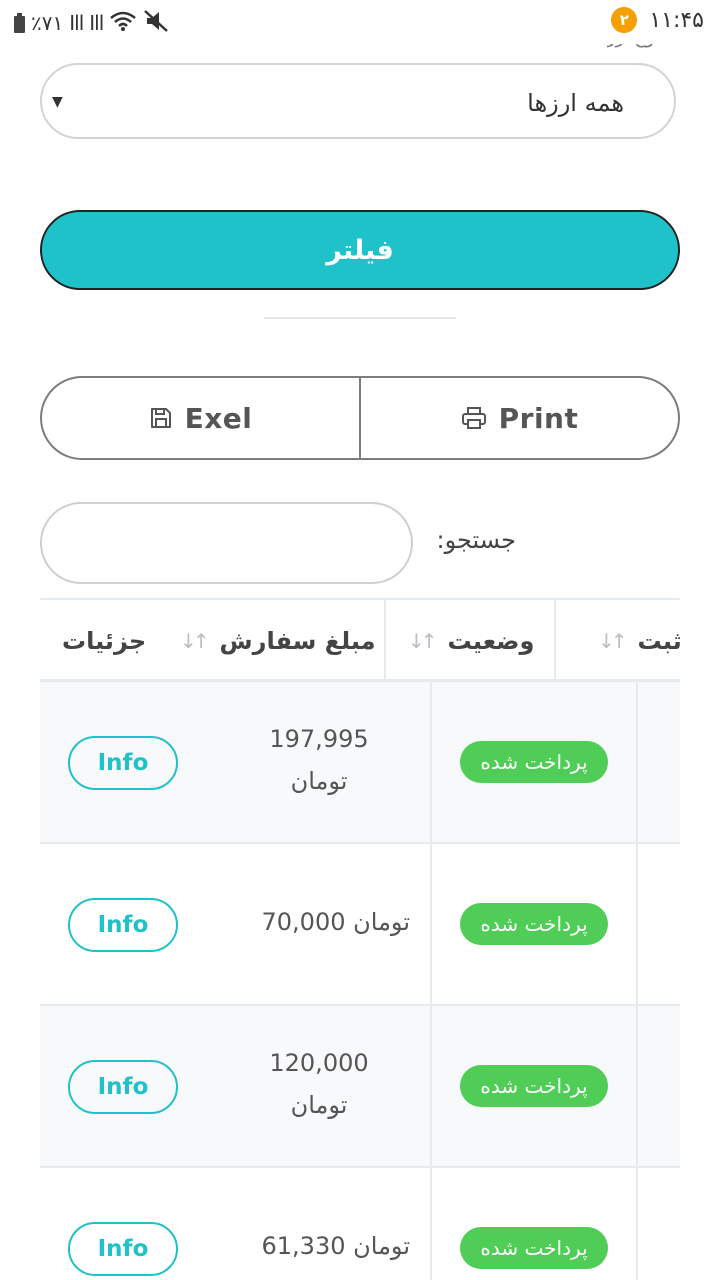  I want to click on filter-button: فیلتر, so click(360, 250).